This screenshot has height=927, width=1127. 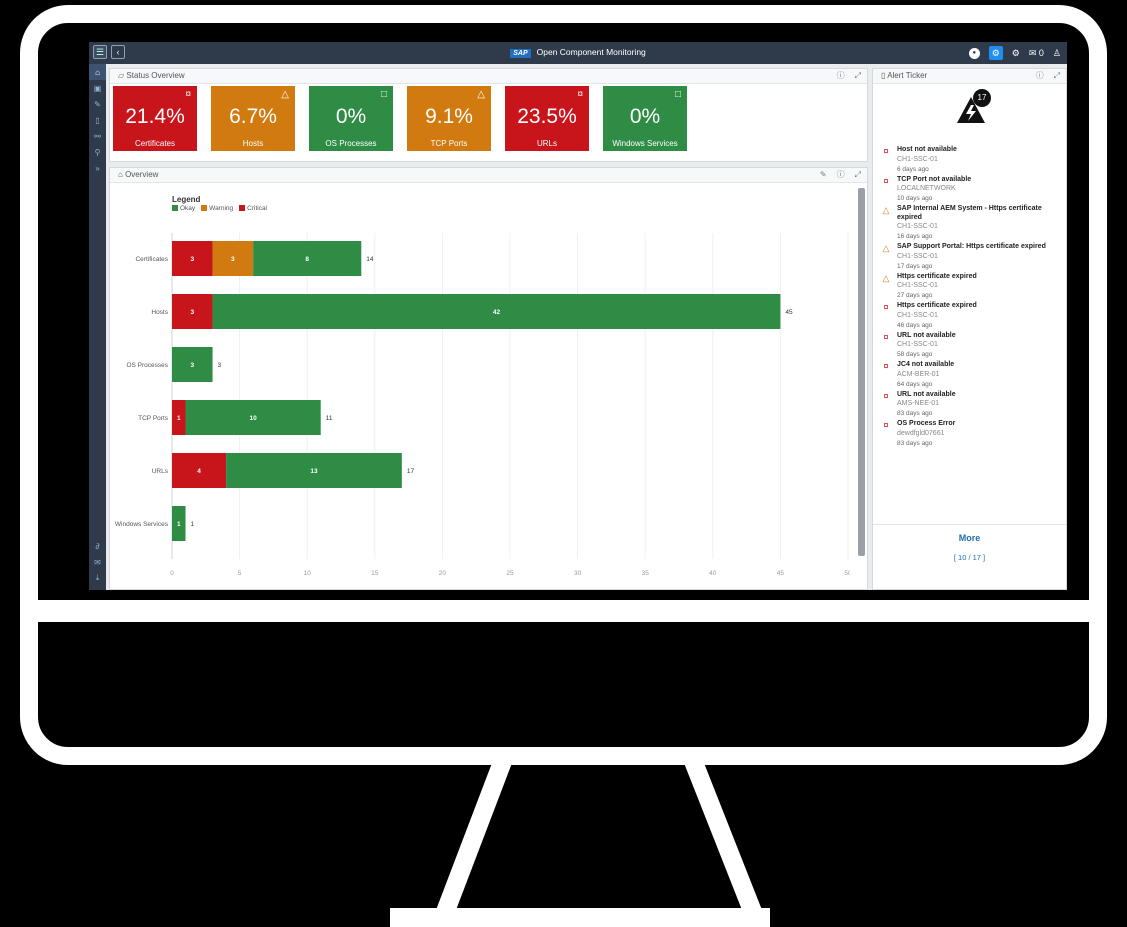 What do you see at coordinates (351, 143) in the screenshot?
I see `tile-label: OS Processes` at bounding box center [351, 143].